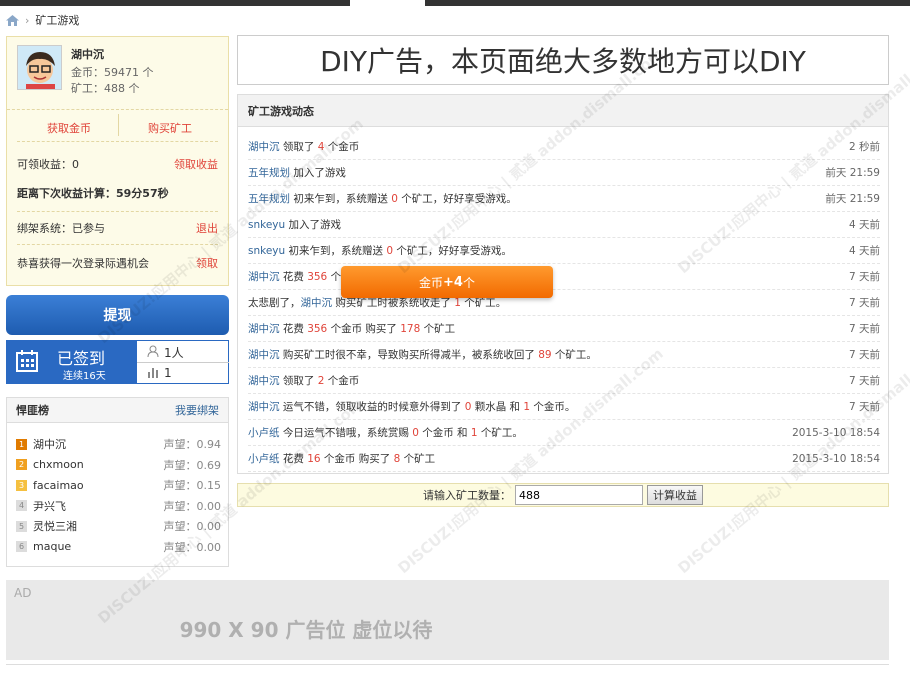 The image size is (910, 674). What do you see at coordinates (165, 352) in the screenshot?
I see `signin-people: 1人` at bounding box center [165, 352].